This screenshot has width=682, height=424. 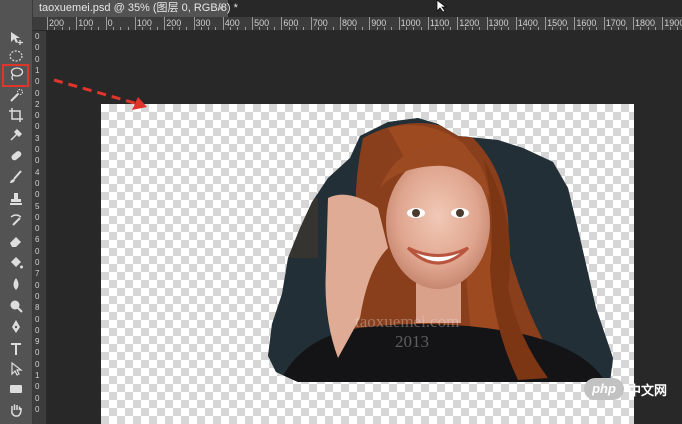 What do you see at coordinates (16, 263) in the screenshot?
I see `paint-bucket-tool-icon` at bounding box center [16, 263].